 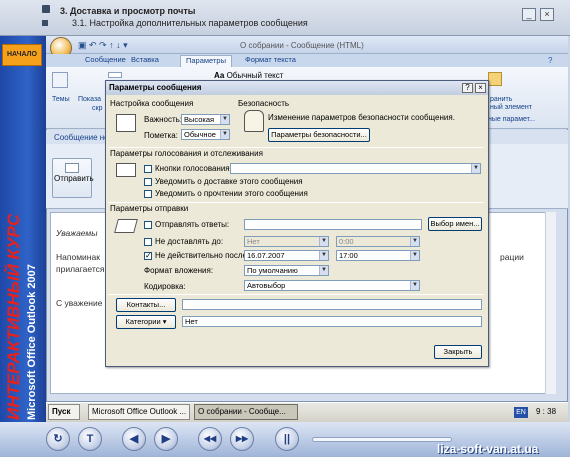 What do you see at coordinates (297, 88) in the screenshot?
I see `dialog-title: Параметры сообщения` at bounding box center [297, 88].